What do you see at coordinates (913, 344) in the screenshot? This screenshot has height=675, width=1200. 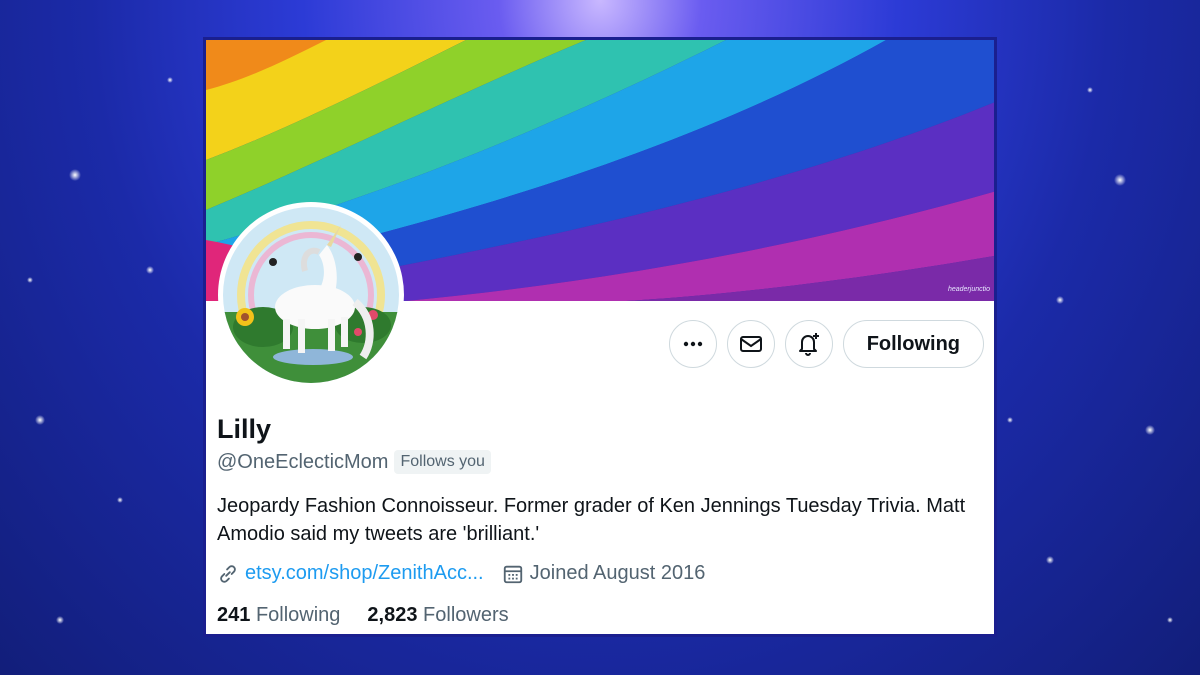 I see `following-button: Following` at bounding box center [913, 344].